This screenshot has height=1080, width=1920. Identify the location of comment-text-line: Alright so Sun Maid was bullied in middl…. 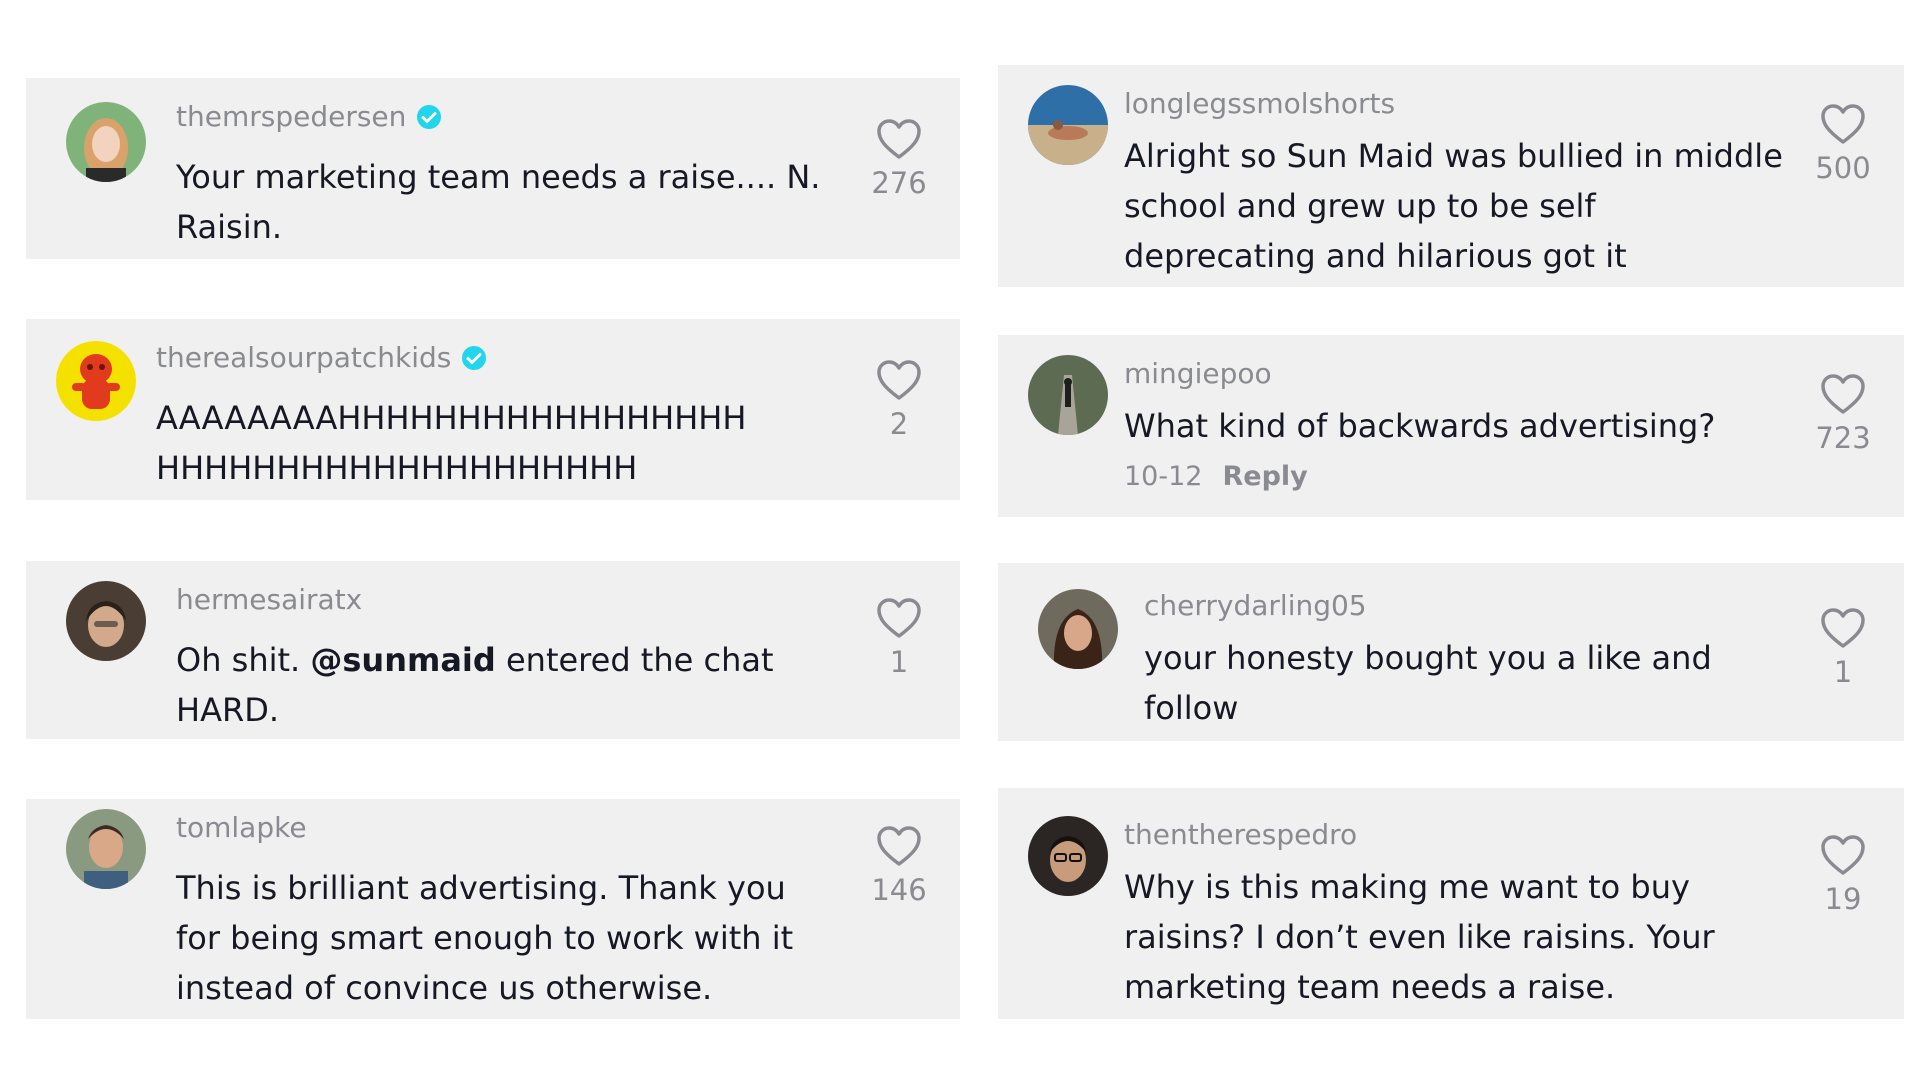
(1453, 156).